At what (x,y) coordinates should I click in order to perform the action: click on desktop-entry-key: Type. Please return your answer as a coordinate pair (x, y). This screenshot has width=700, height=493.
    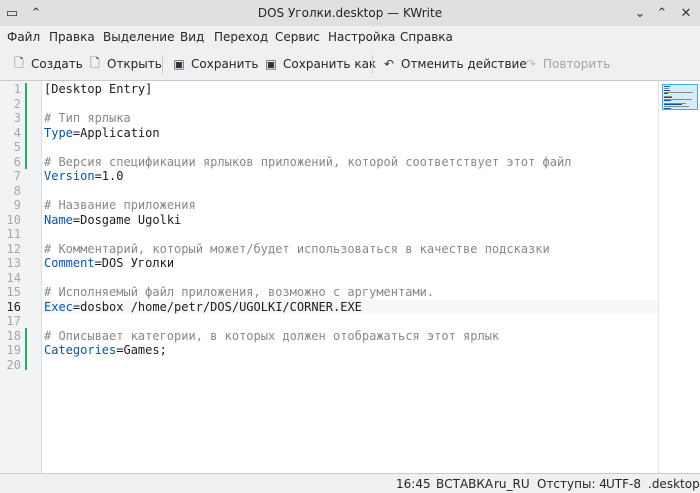
    Looking at the image, I should click on (58, 132).